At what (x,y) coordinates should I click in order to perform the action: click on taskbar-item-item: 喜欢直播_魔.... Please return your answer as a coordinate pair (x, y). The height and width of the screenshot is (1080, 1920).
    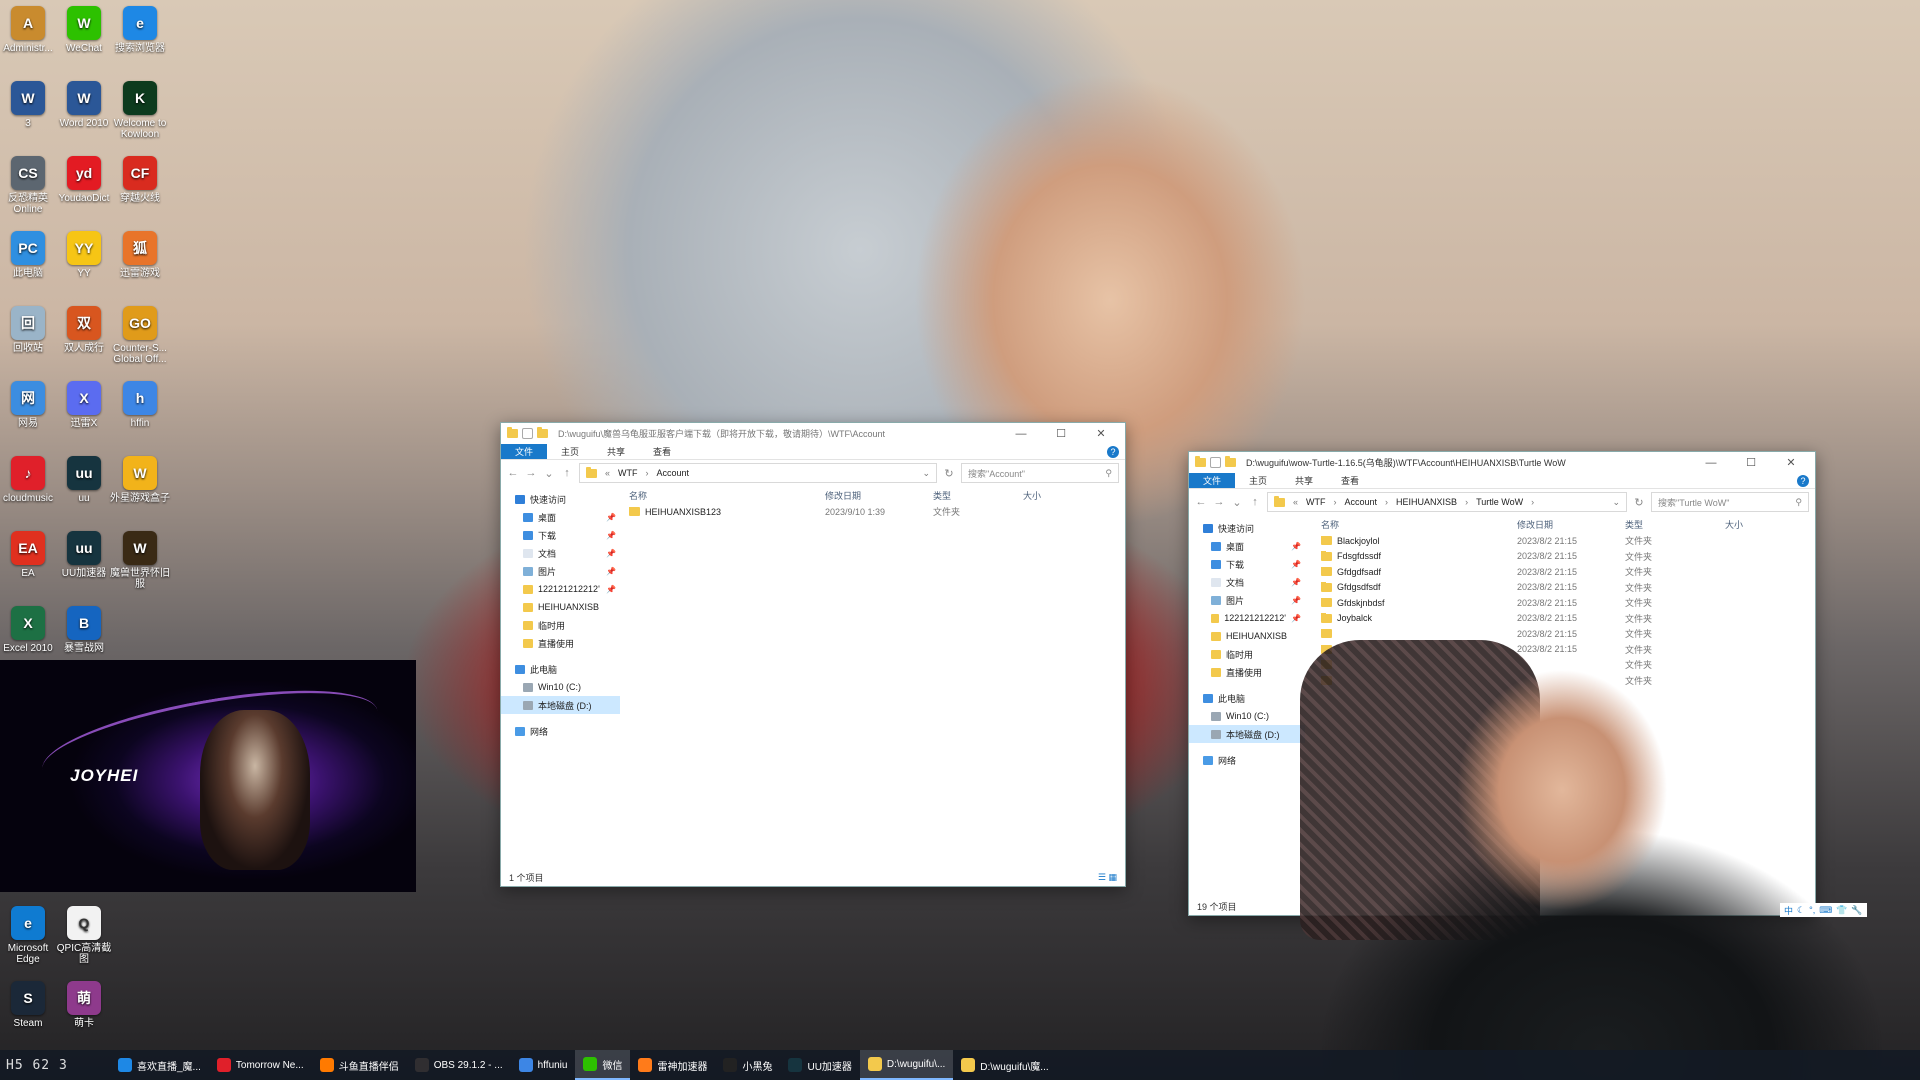
    Looking at the image, I should click on (159, 1065).